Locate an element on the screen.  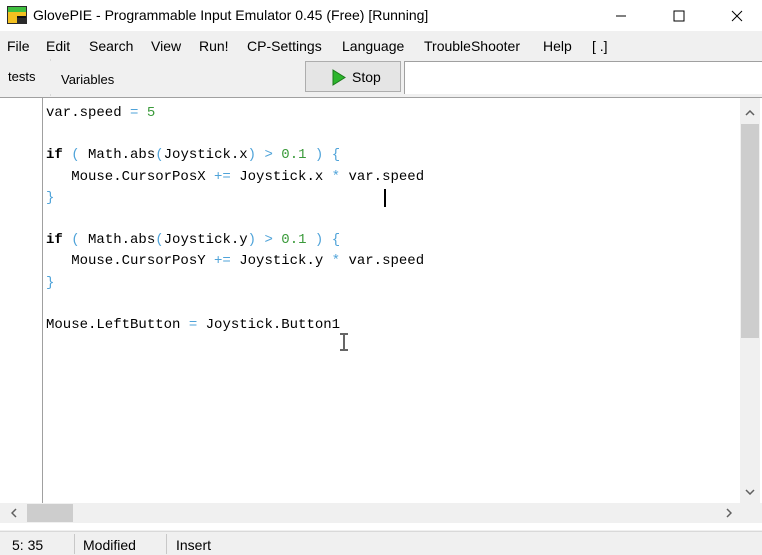
close-icon is located at coordinates (737, 15).